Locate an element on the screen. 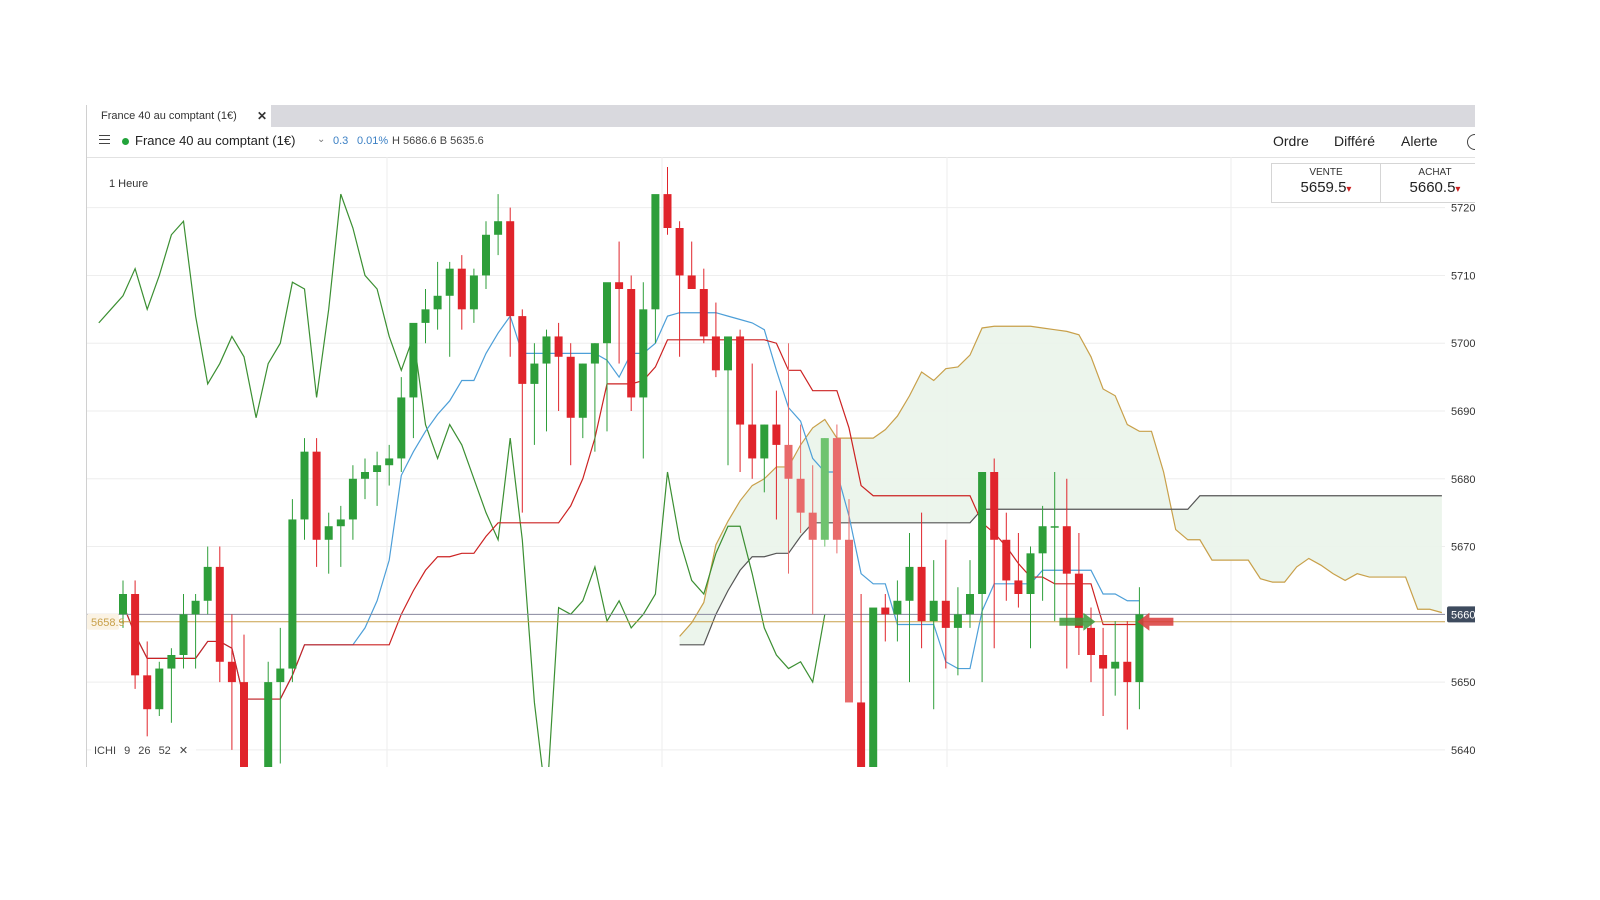 This screenshot has width=1600, height=900. y-tick-label: 5640 is located at coordinates (1463, 751).